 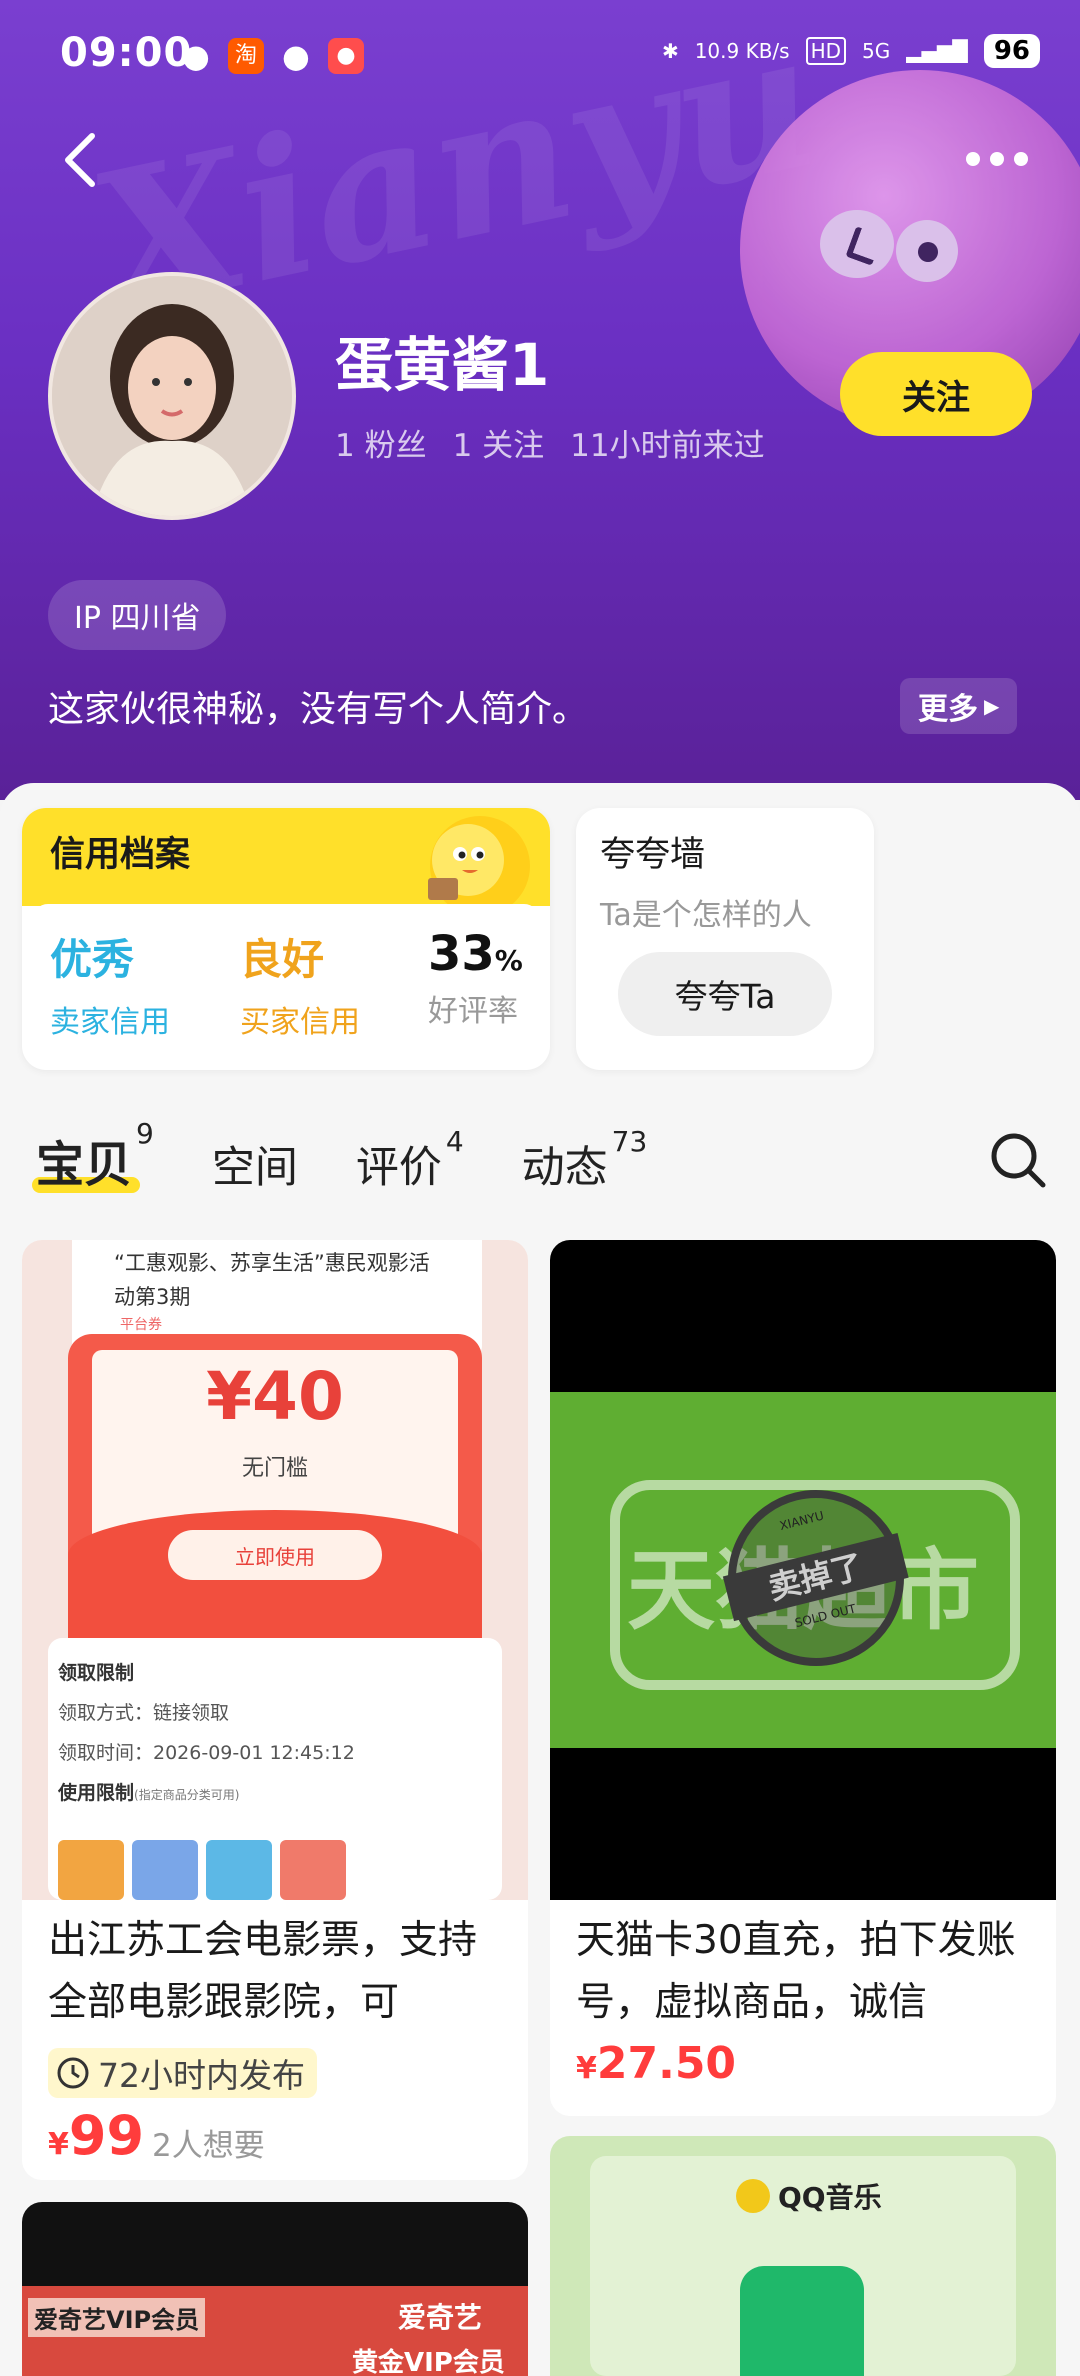 What do you see at coordinates (246, 56) in the screenshot?
I see `taobao-icon: 淘` at bounding box center [246, 56].